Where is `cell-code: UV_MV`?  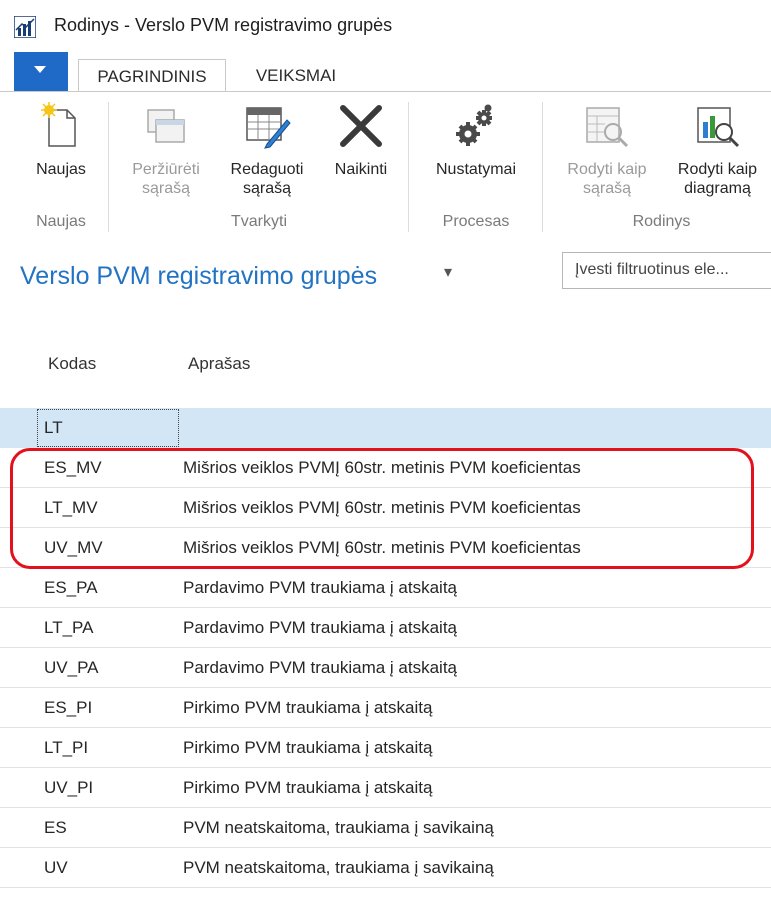 cell-code: UV_MV is located at coordinates (73, 547).